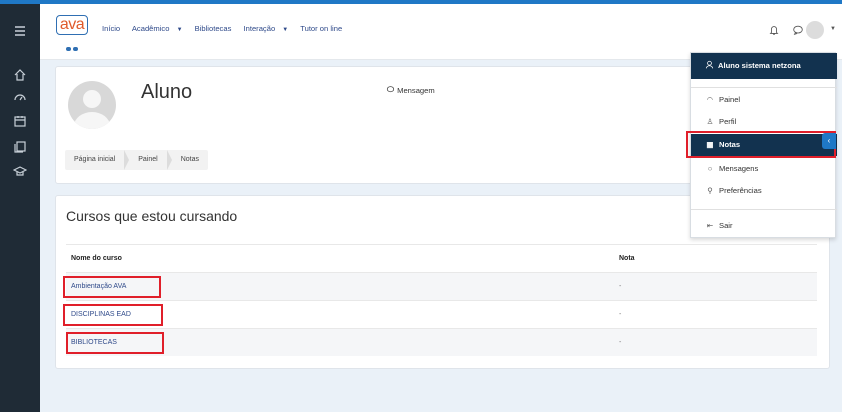 Image resolution: width=842 pixels, height=412 pixels. Describe the element at coordinates (98, 287) in the screenshot. I see `course-link: Ambientação AVA` at that location.